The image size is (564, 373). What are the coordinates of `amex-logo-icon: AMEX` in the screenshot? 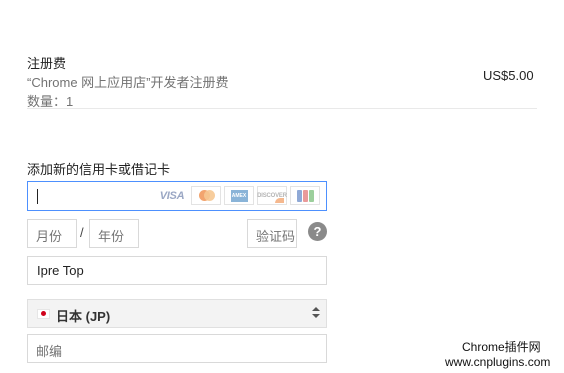 It's located at (239, 195).